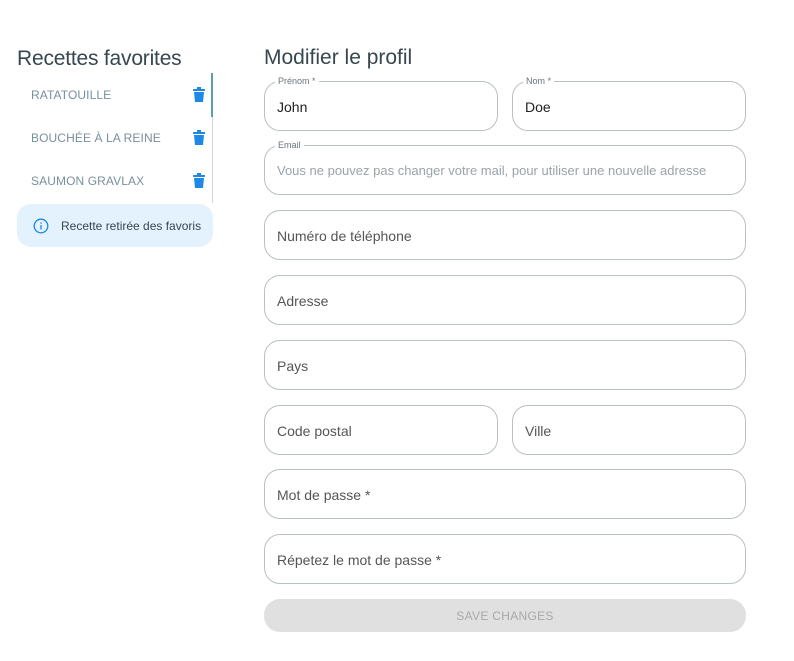 The height and width of the screenshot is (661, 794). I want to click on first-name-value: John, so click(292, 107).